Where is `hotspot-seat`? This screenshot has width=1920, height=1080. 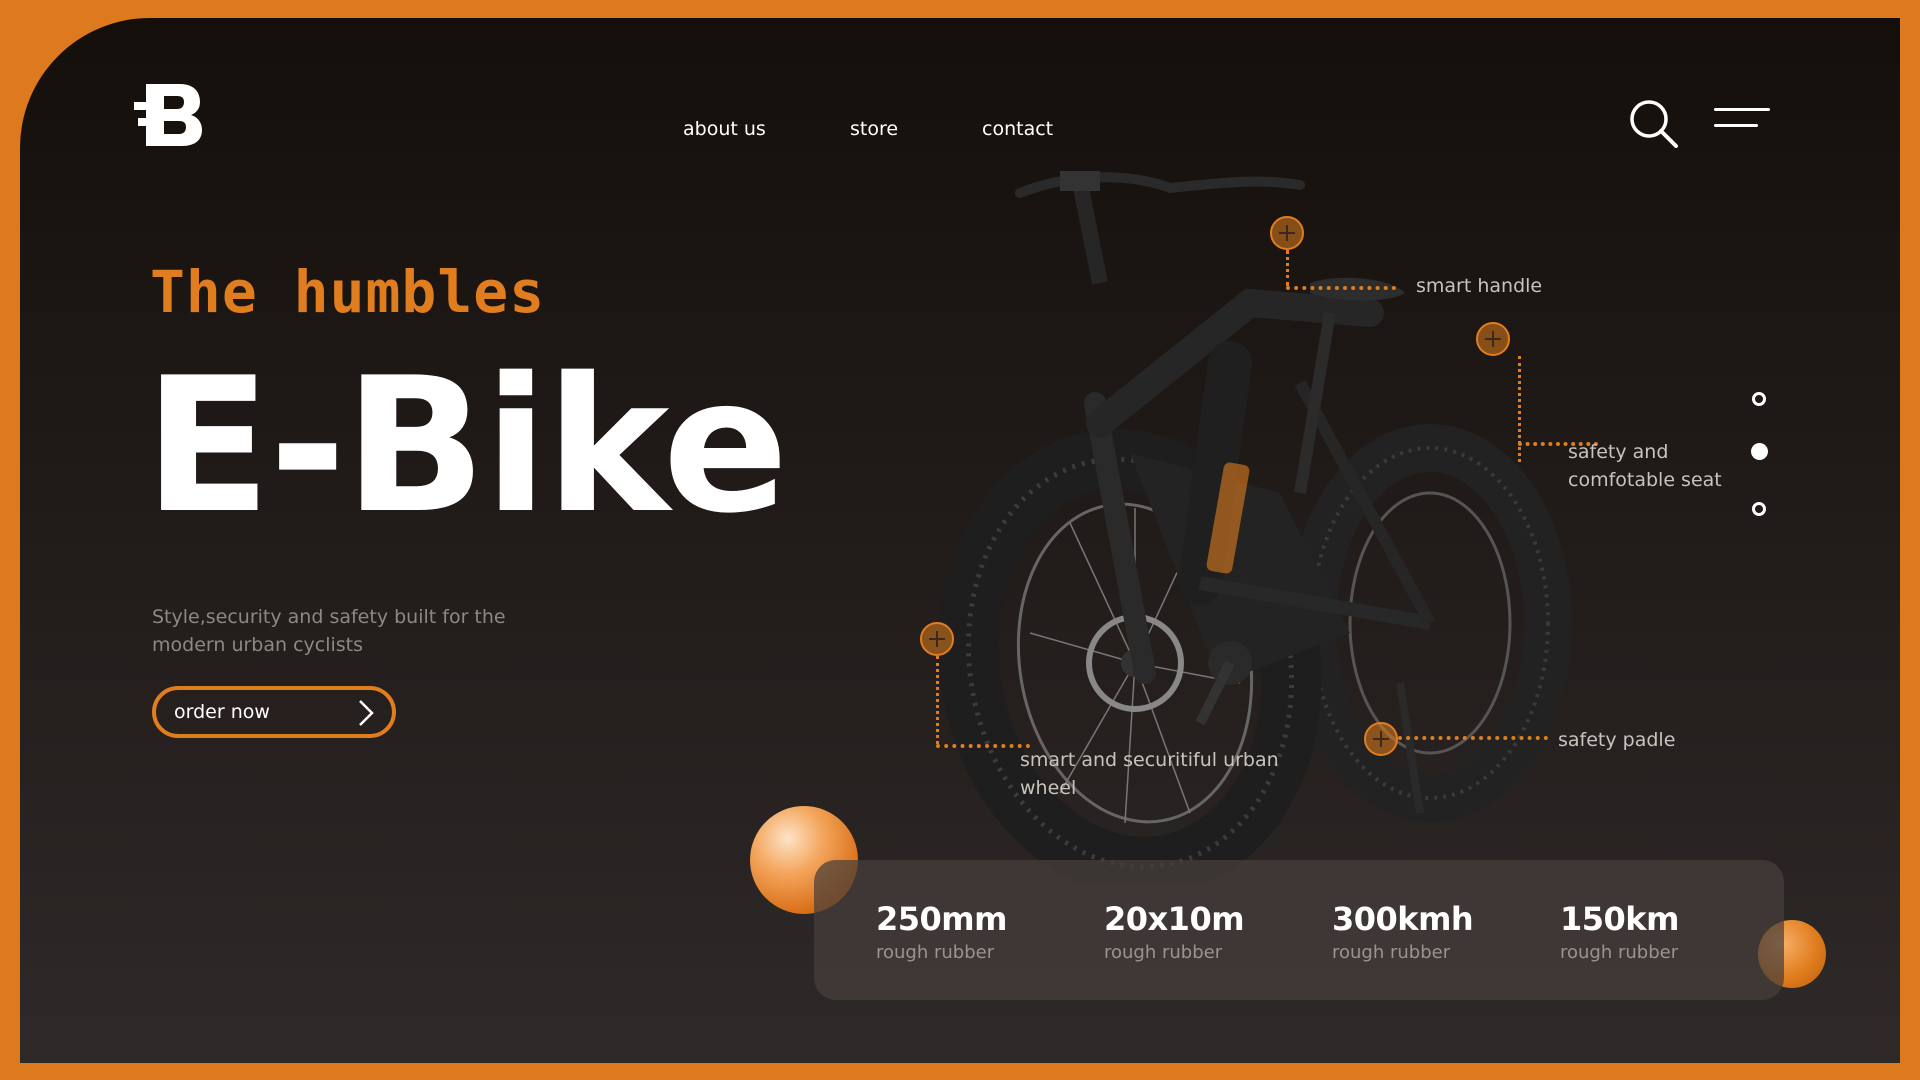
hotspot-seat is located at coordinates (1493, 339).